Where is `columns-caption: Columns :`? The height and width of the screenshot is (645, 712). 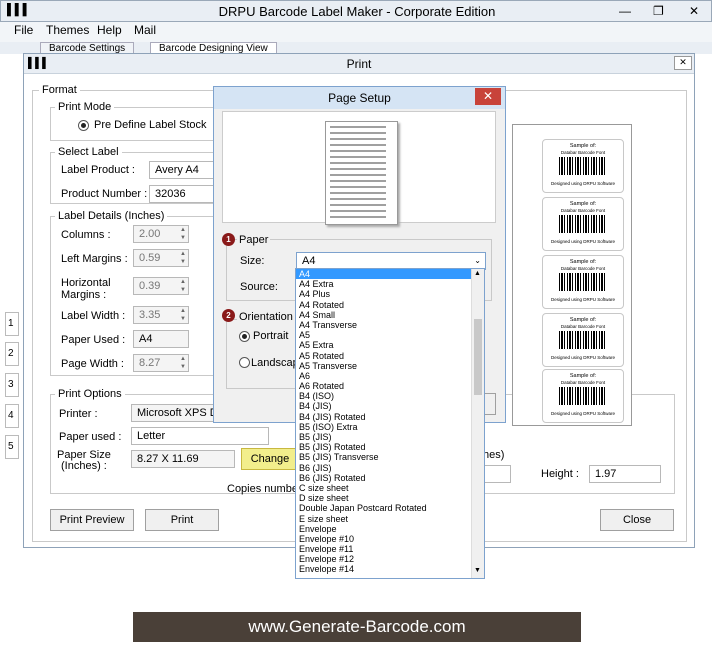 columns-caption: Columns : is located at coordinates (86, 235).